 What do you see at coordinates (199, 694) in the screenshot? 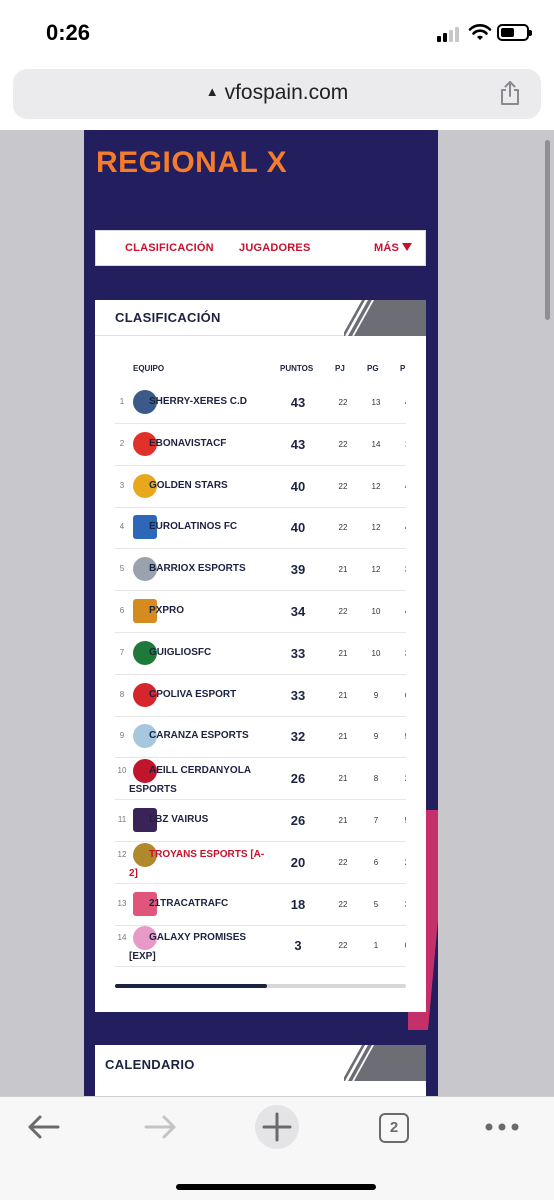
I see `team-name: CPOLIVA ESPORT` at bounding box center [199, 694].